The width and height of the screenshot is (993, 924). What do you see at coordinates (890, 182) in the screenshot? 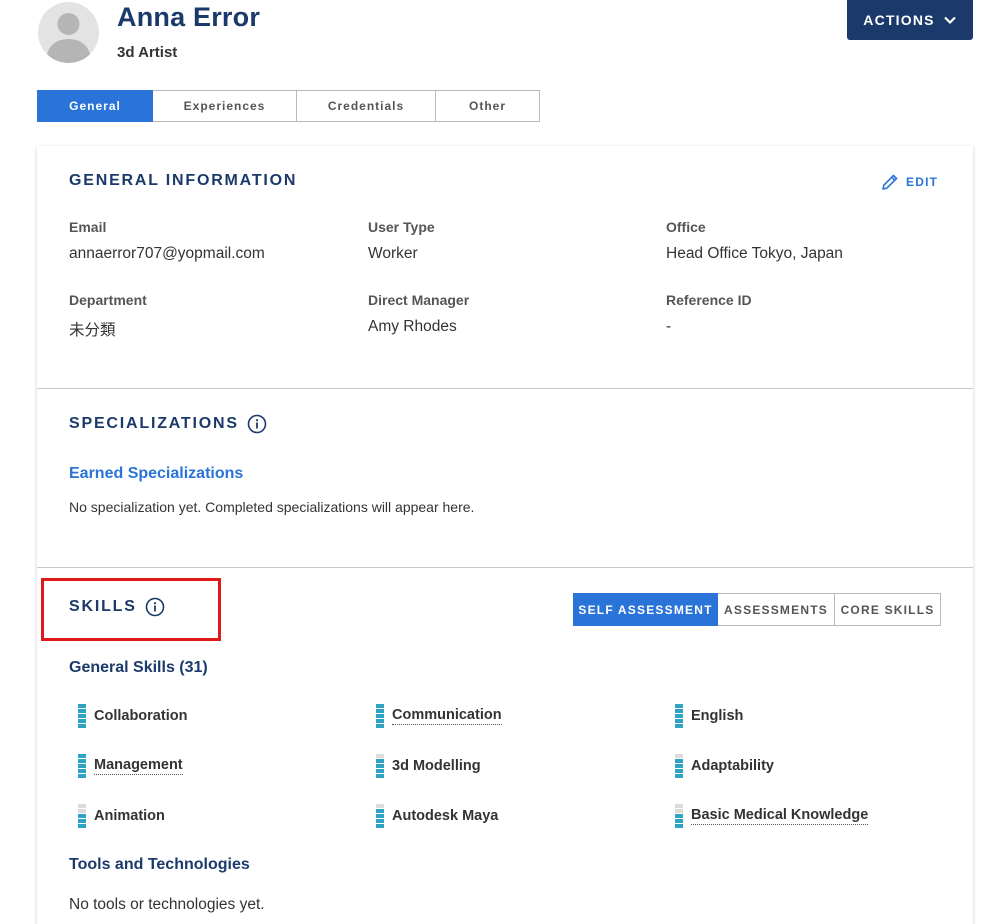
I see `pencil-icon` at bounding box center [890, 182].